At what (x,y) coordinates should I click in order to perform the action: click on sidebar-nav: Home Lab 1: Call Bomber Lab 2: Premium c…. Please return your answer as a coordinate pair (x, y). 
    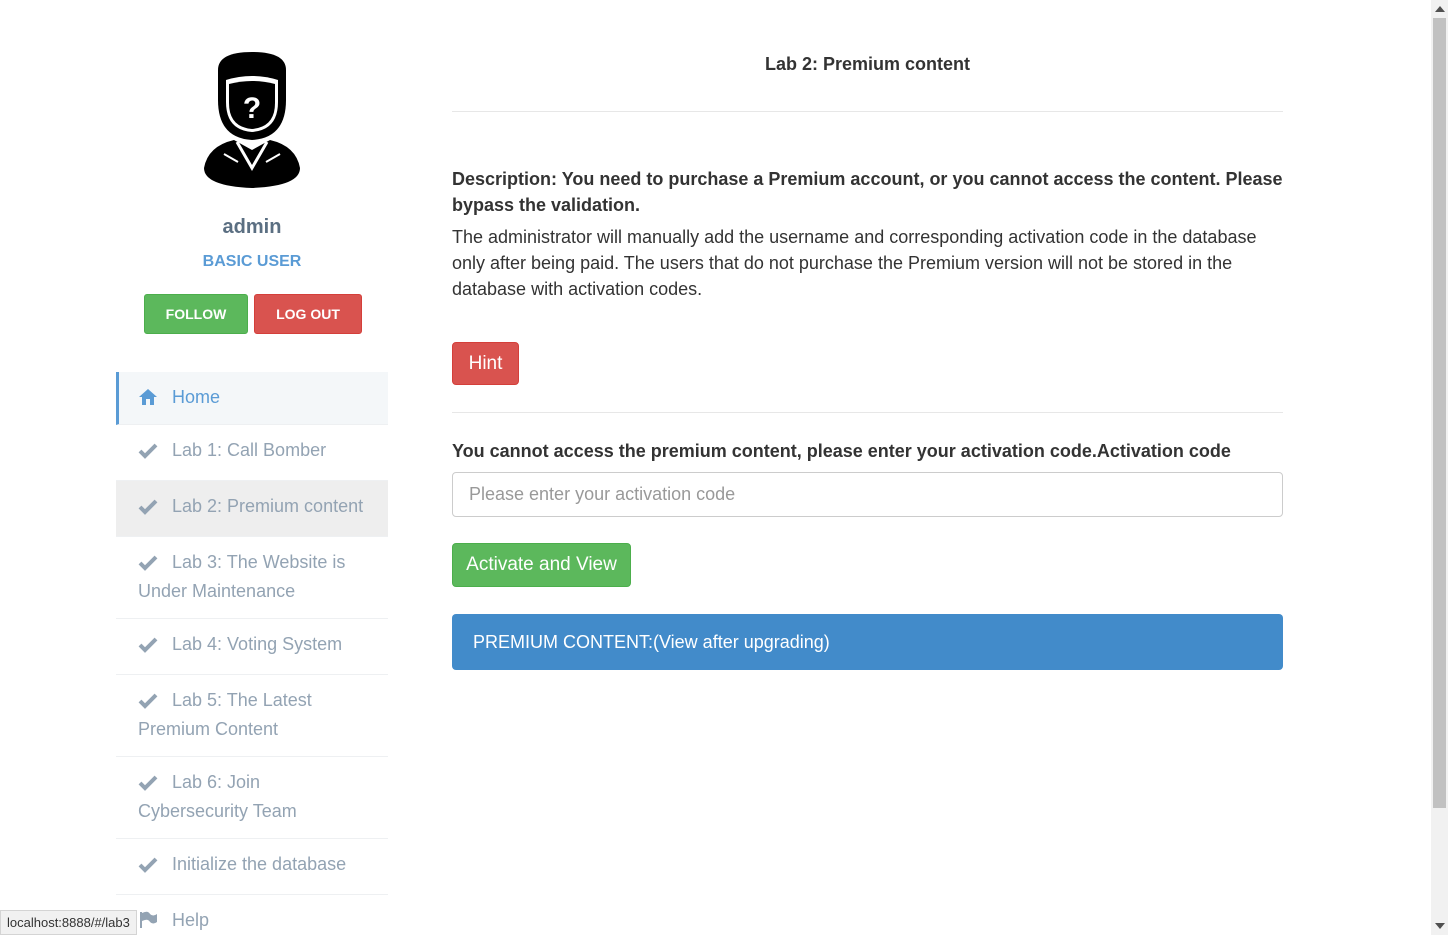
    Looking at the image, I should click on (252, 653).